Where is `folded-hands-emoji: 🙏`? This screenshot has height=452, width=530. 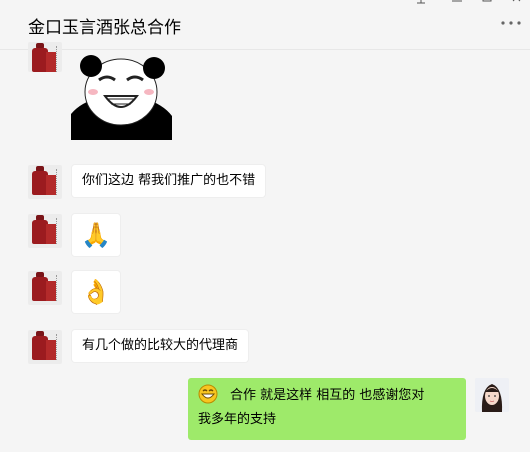
folded-hands-emoji: 🙏 is located at coordinates (96, 235).